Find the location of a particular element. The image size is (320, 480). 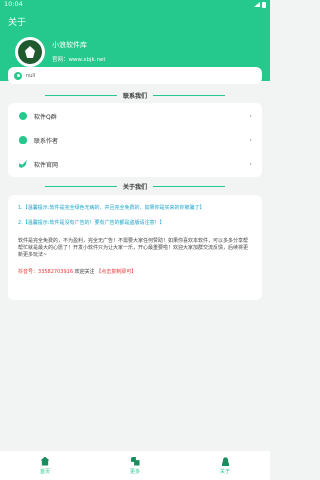

contact-section-title: 联系我们 is located at coordinates (134, 96).